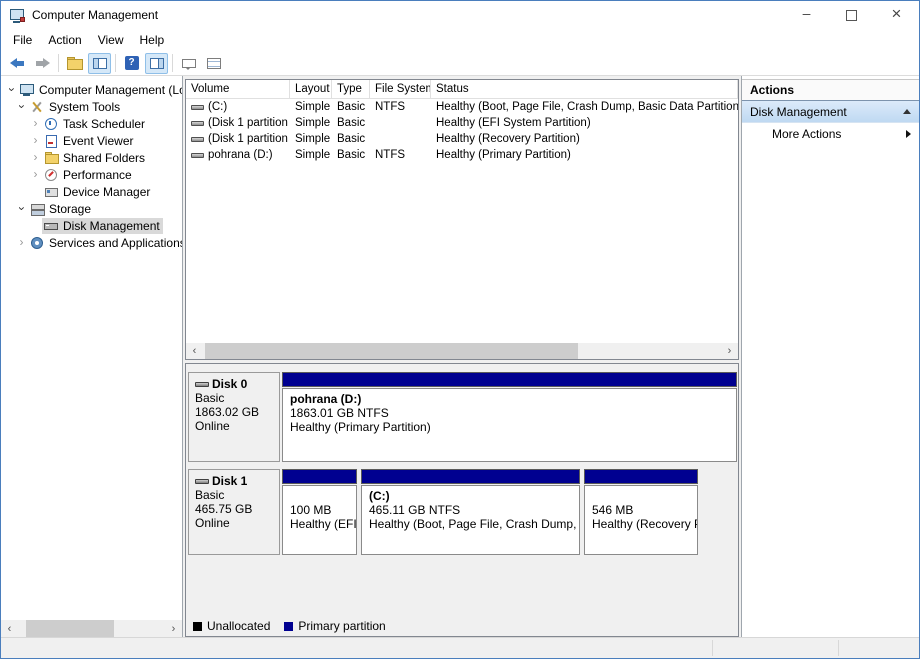 This screenshot has height=659, width=920. I want to click on partition-legend: Unallocated Primary partition, so click(462, 626).